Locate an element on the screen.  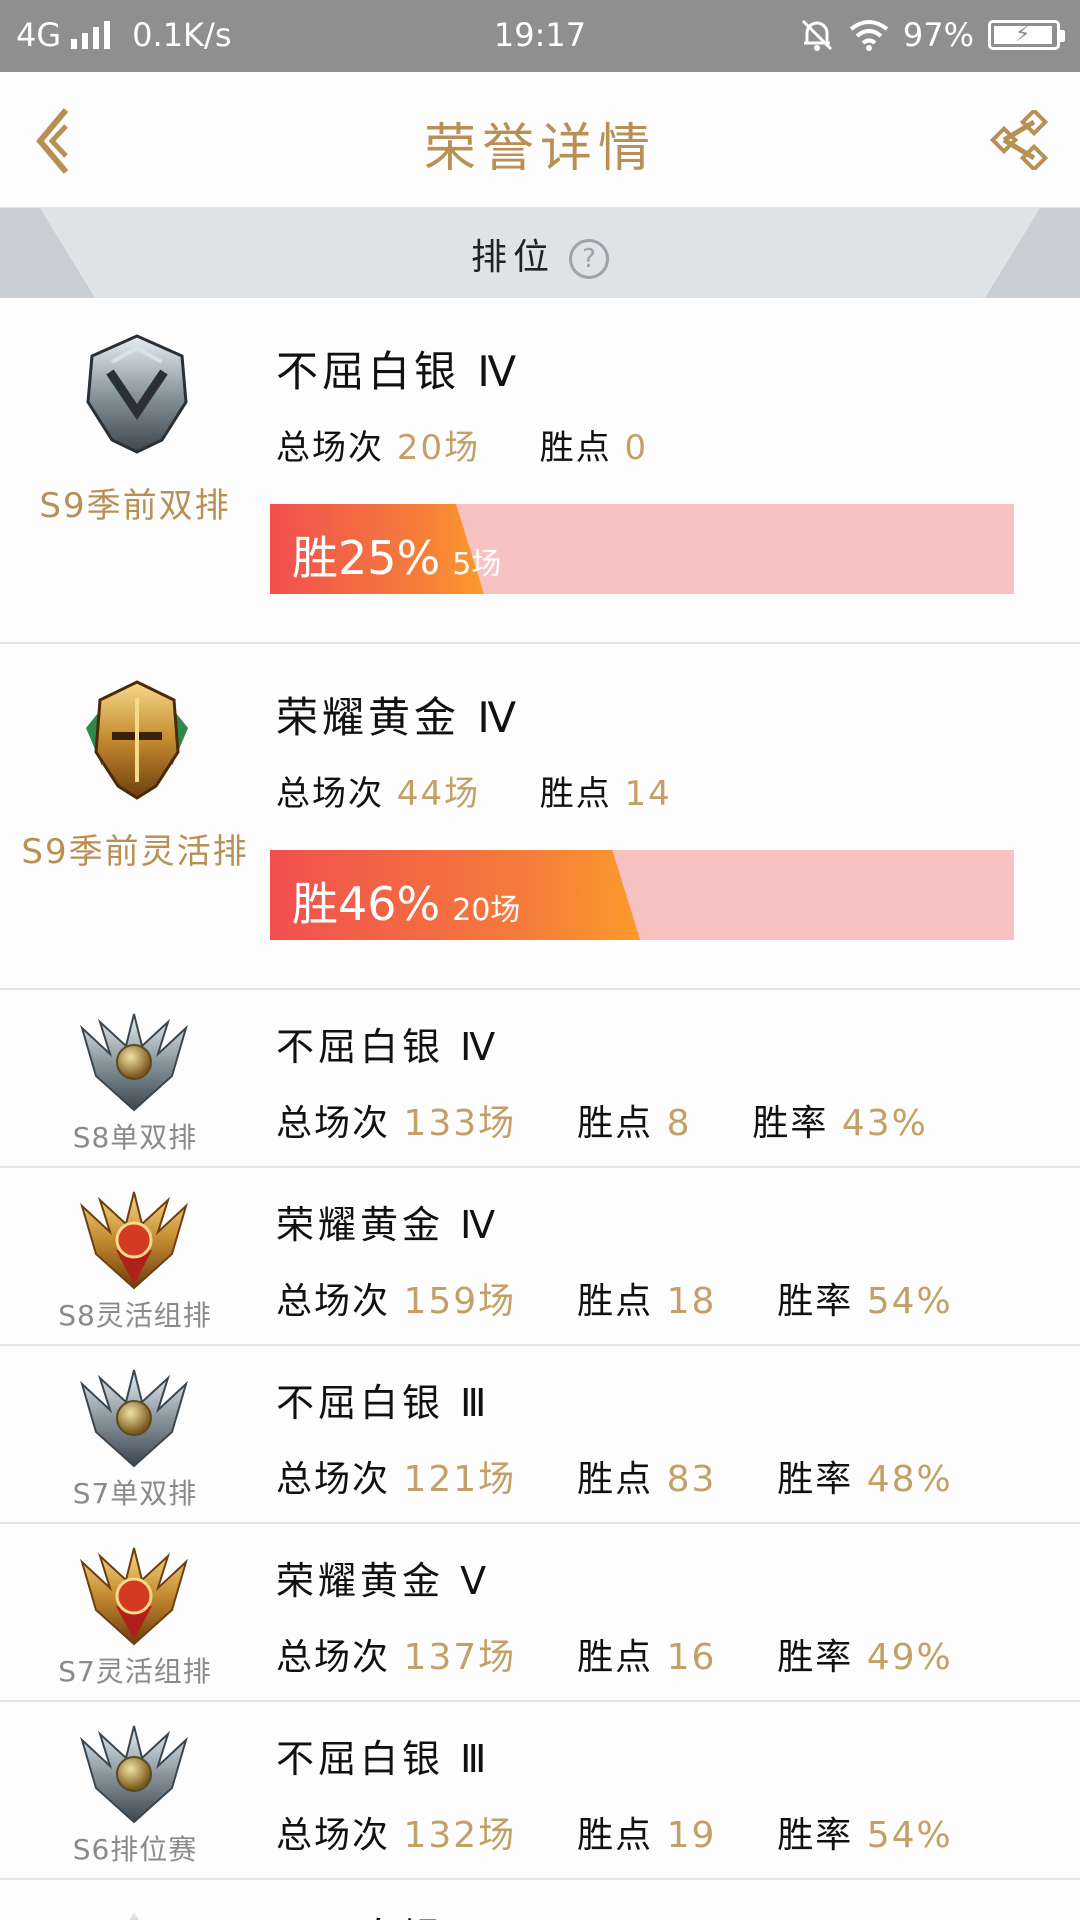
section-label: 排位 is located at coordinates (512, 257).